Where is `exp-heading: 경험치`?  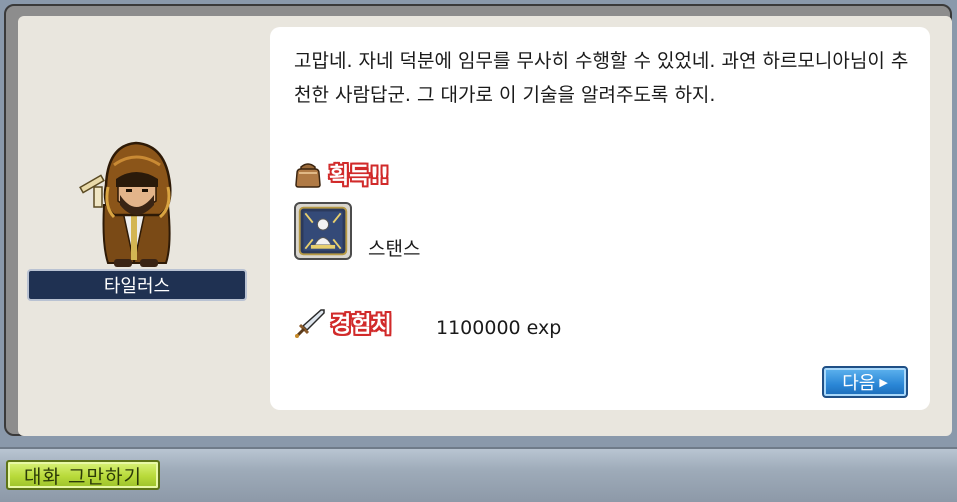 exp-heading: 경험치 is located at coordinates (342, 323).